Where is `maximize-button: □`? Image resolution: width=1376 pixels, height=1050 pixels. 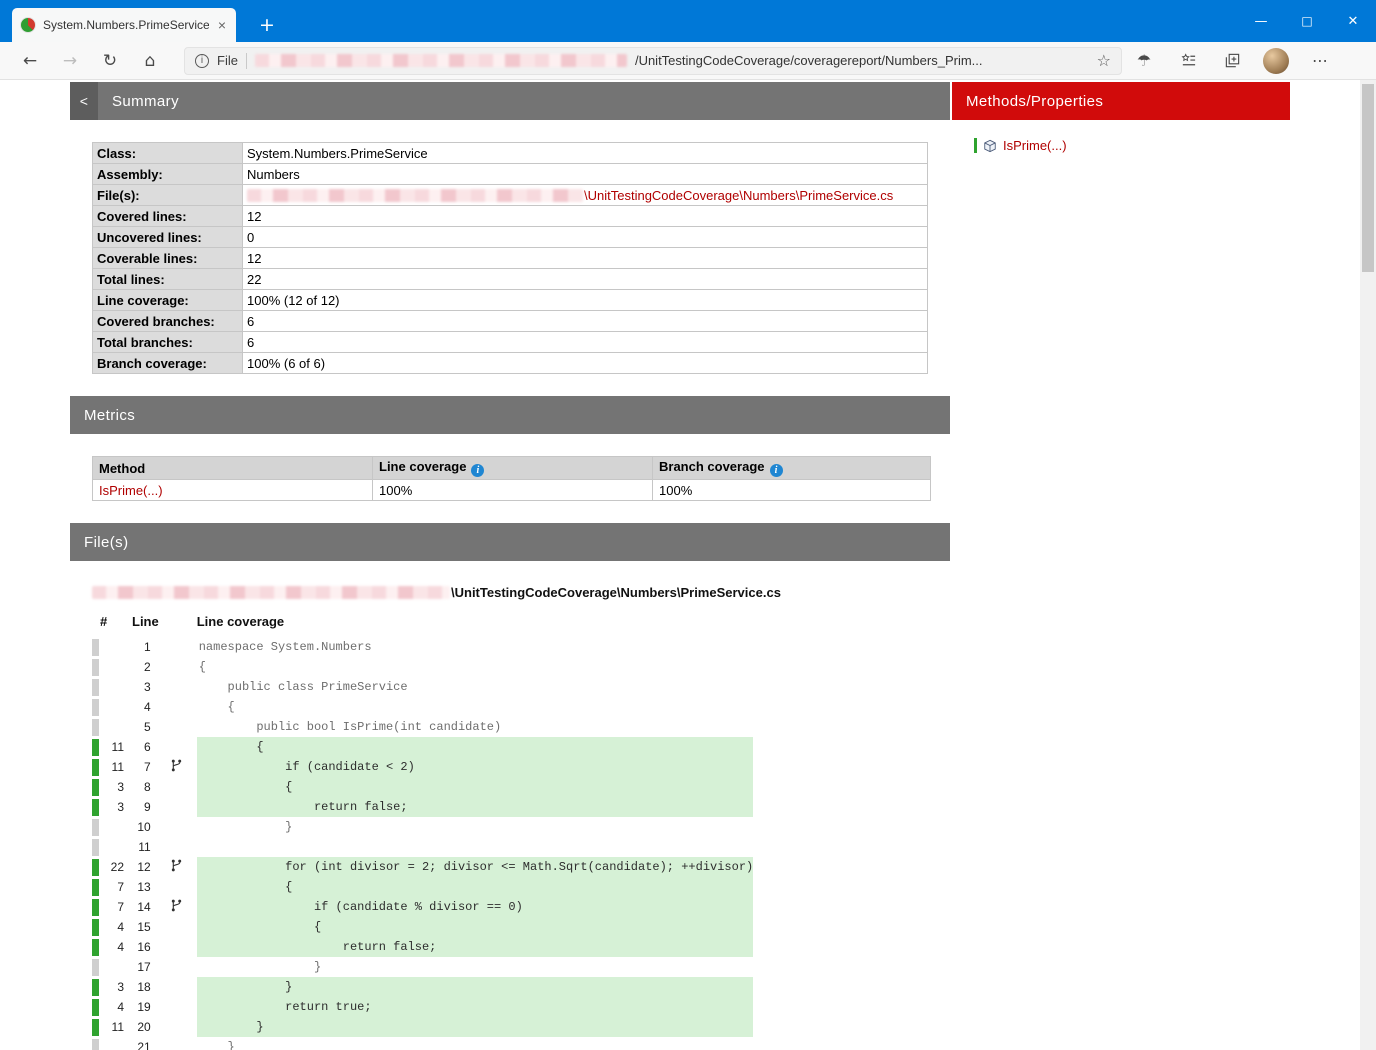 maximize-button: □ is located at coordinates (1307, 21).